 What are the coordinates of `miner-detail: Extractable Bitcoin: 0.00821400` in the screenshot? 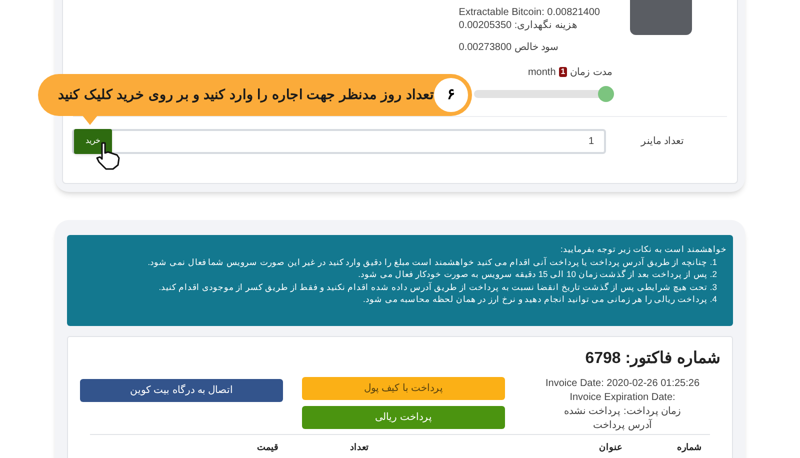 It's located at (529, 13).